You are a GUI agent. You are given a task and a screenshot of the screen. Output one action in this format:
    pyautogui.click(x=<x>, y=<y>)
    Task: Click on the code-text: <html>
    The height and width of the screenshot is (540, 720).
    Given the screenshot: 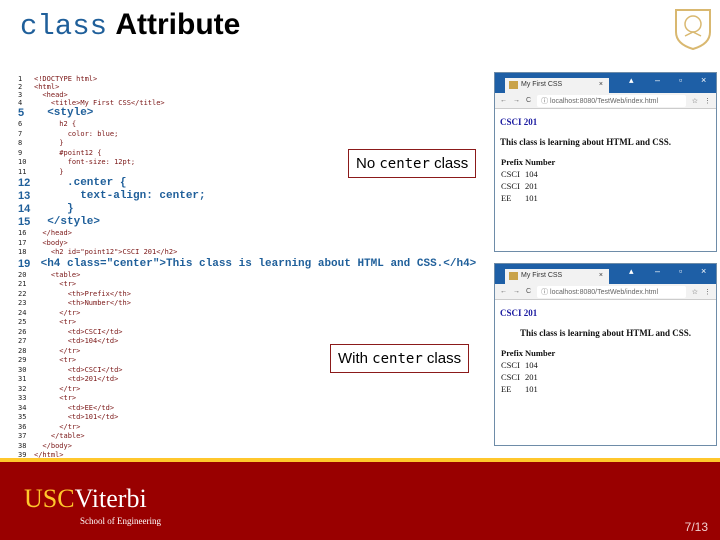 What is the action you would take?
    pyautogui.click(x=47, y=87)
    